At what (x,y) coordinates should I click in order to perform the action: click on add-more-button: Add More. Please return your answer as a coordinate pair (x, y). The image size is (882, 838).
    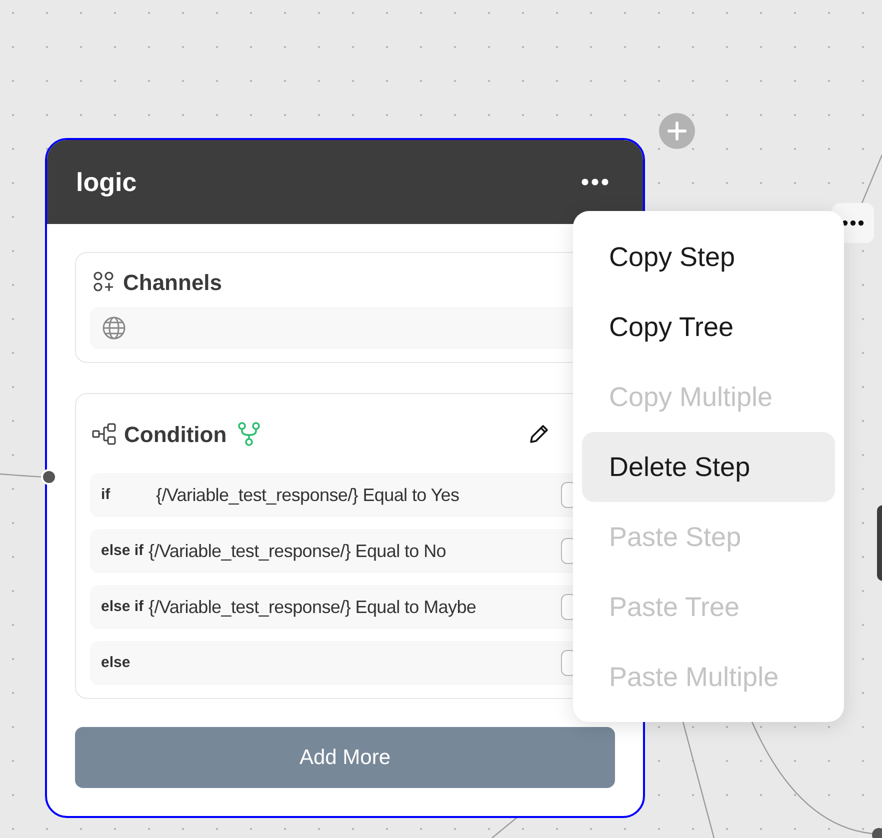
    Looking at the image, I should click on (345, 757).